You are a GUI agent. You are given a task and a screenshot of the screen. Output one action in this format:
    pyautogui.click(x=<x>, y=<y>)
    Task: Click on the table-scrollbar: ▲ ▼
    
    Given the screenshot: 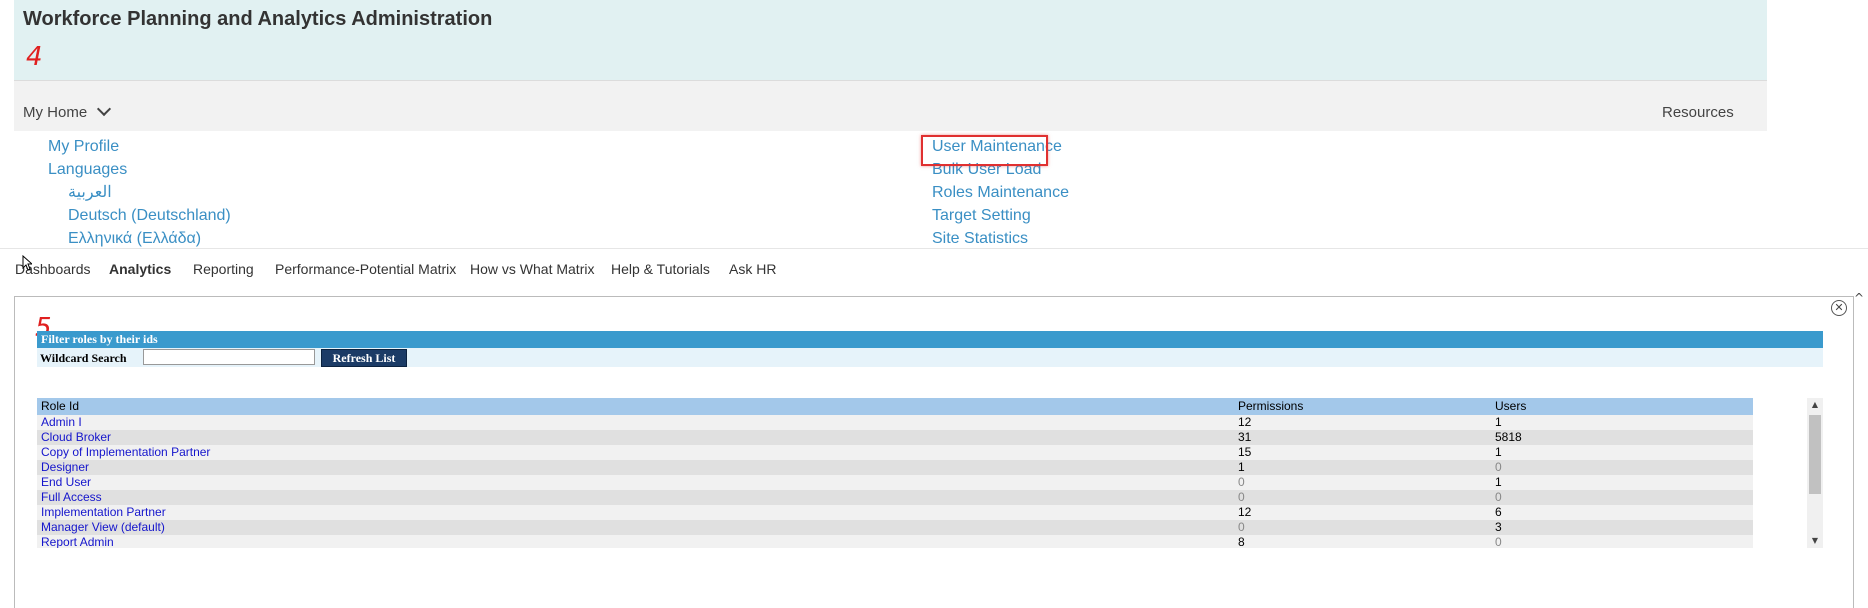 What is the action you would take?
    pyautogui.click(x=1815, y=473)
    